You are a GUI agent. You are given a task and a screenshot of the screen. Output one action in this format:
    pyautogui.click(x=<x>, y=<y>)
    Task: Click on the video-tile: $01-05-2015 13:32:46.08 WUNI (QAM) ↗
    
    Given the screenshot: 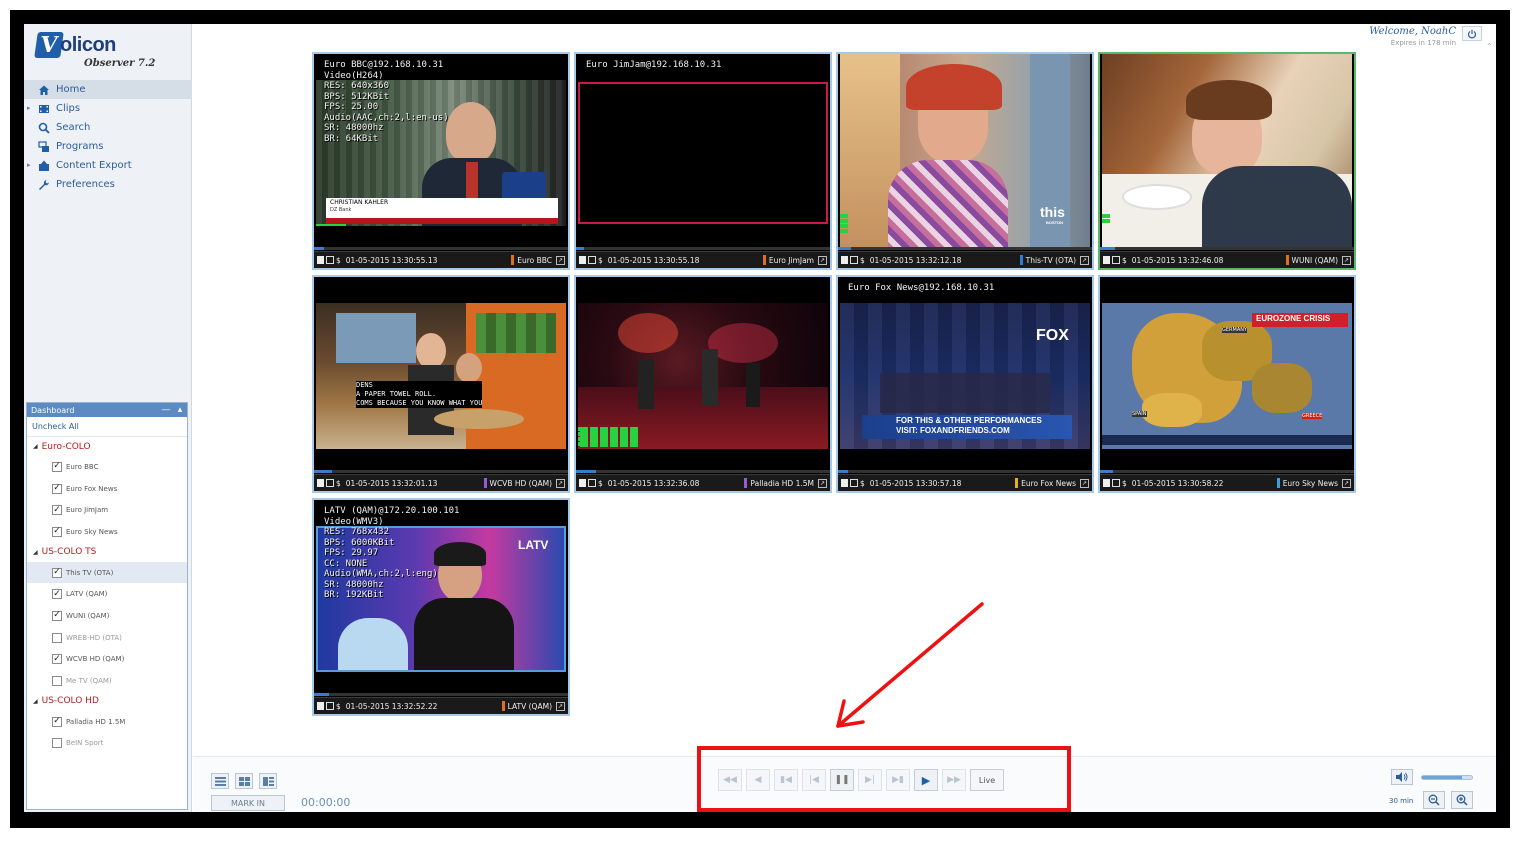 What is the action you would take?
    pyautogui.click(x=1227, y=161)
    